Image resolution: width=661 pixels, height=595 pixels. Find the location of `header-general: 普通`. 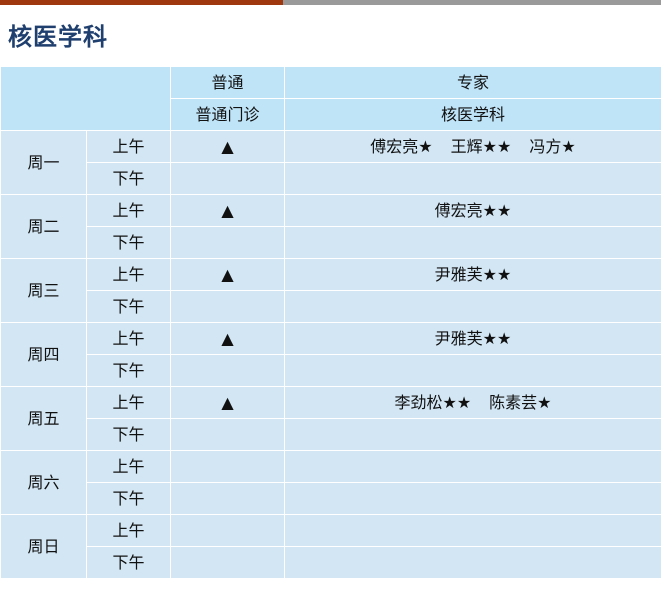

header-general: 普通 is located at coordinates (227, 82).